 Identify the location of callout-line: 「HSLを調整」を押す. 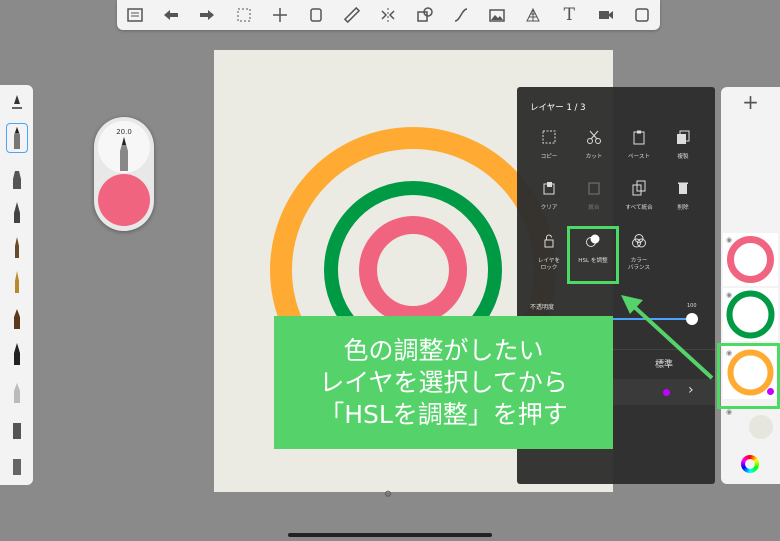
(443, 414).